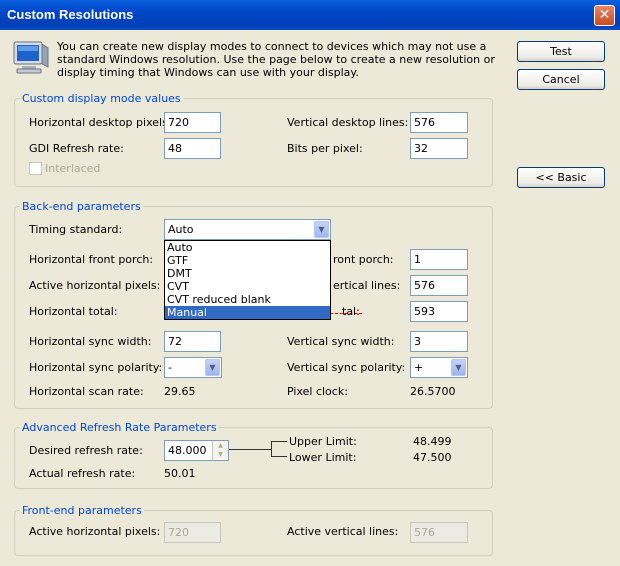  Describe the element at coordinates (439, 311) in the screenshot. I see `v-total-input: 593` at that location.